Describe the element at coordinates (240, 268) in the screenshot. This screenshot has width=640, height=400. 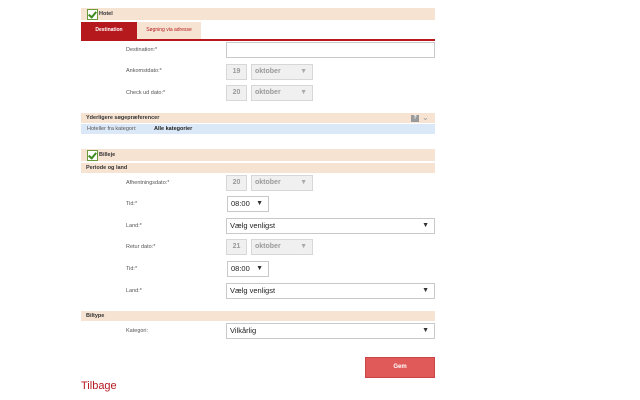
I see `return-time-value: 08:00` at that location.